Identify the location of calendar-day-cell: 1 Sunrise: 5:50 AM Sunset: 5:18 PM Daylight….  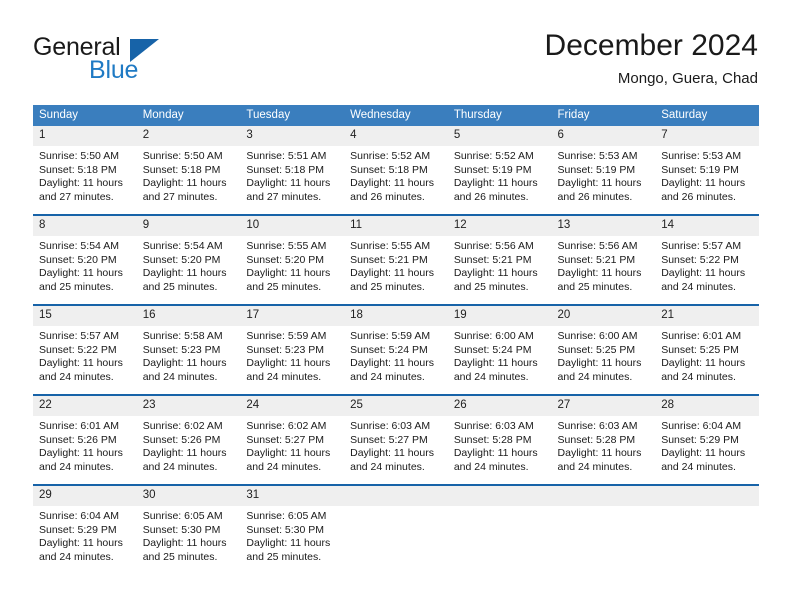
(85, 170).